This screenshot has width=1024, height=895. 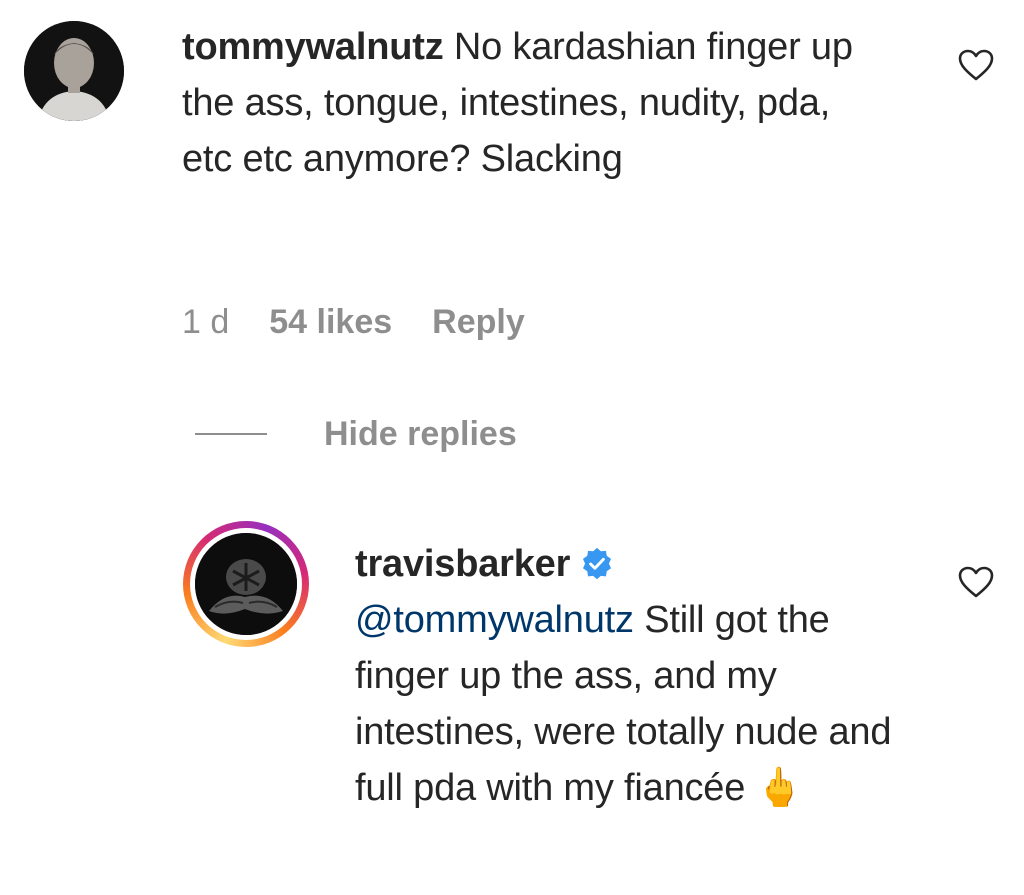 I want to click on verified-badge-icon, so click(x=597, y=563).